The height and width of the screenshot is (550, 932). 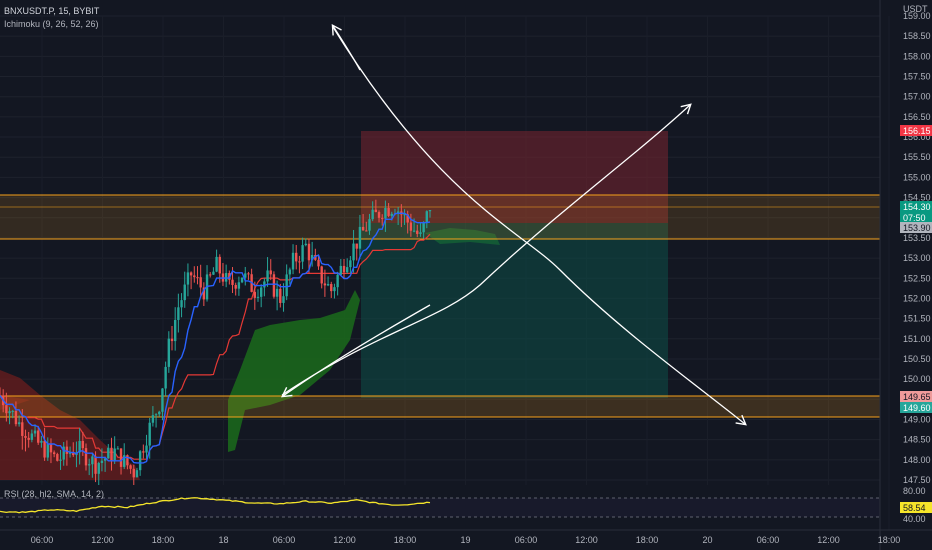 What do you see at coordinates (917, 157) in the screenshot?
I see `price-tick-label: 155.50` at bounding box center [917, 157].